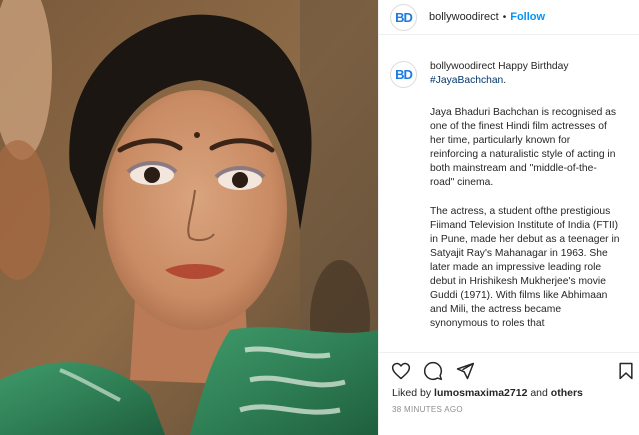 This screenshot has height=435, width=639. What do you see at coordinates (464, 17) in the screenshot?
I see `post-username: bollywoodirect` at bounding box center [464, 17].